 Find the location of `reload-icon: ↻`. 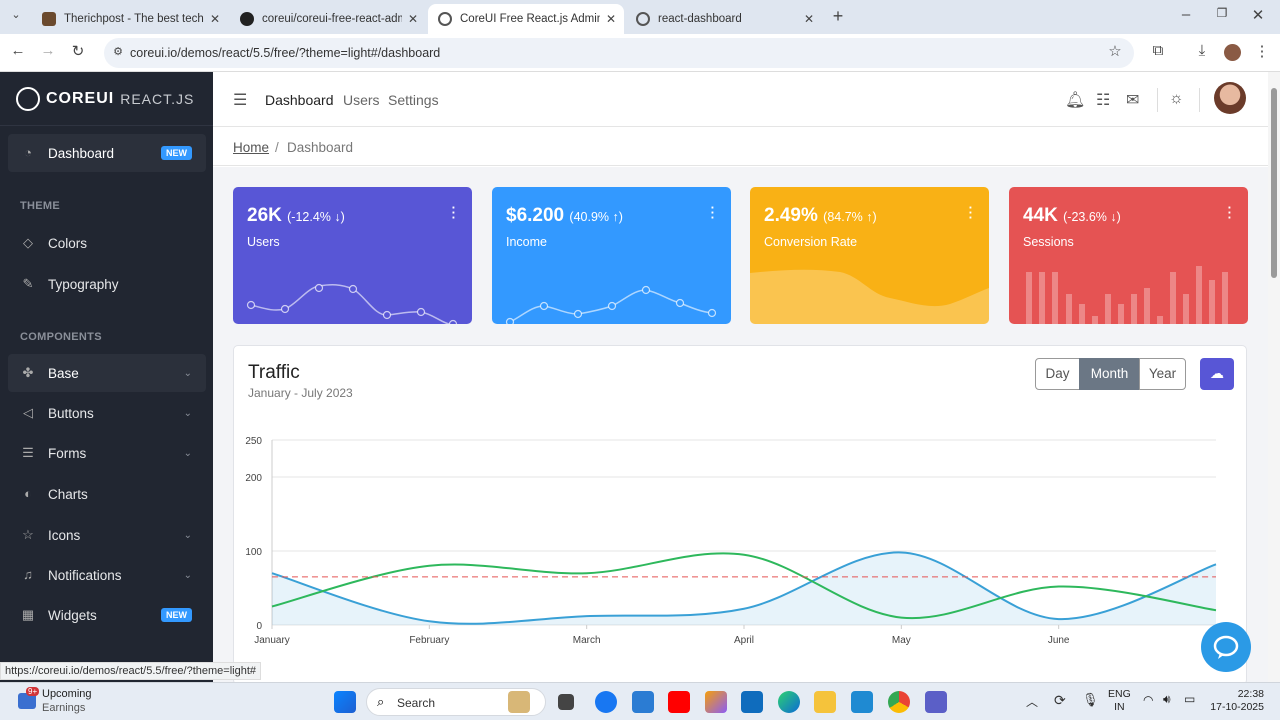

reload-icon: ↻ is located at coordinates (78, 51).